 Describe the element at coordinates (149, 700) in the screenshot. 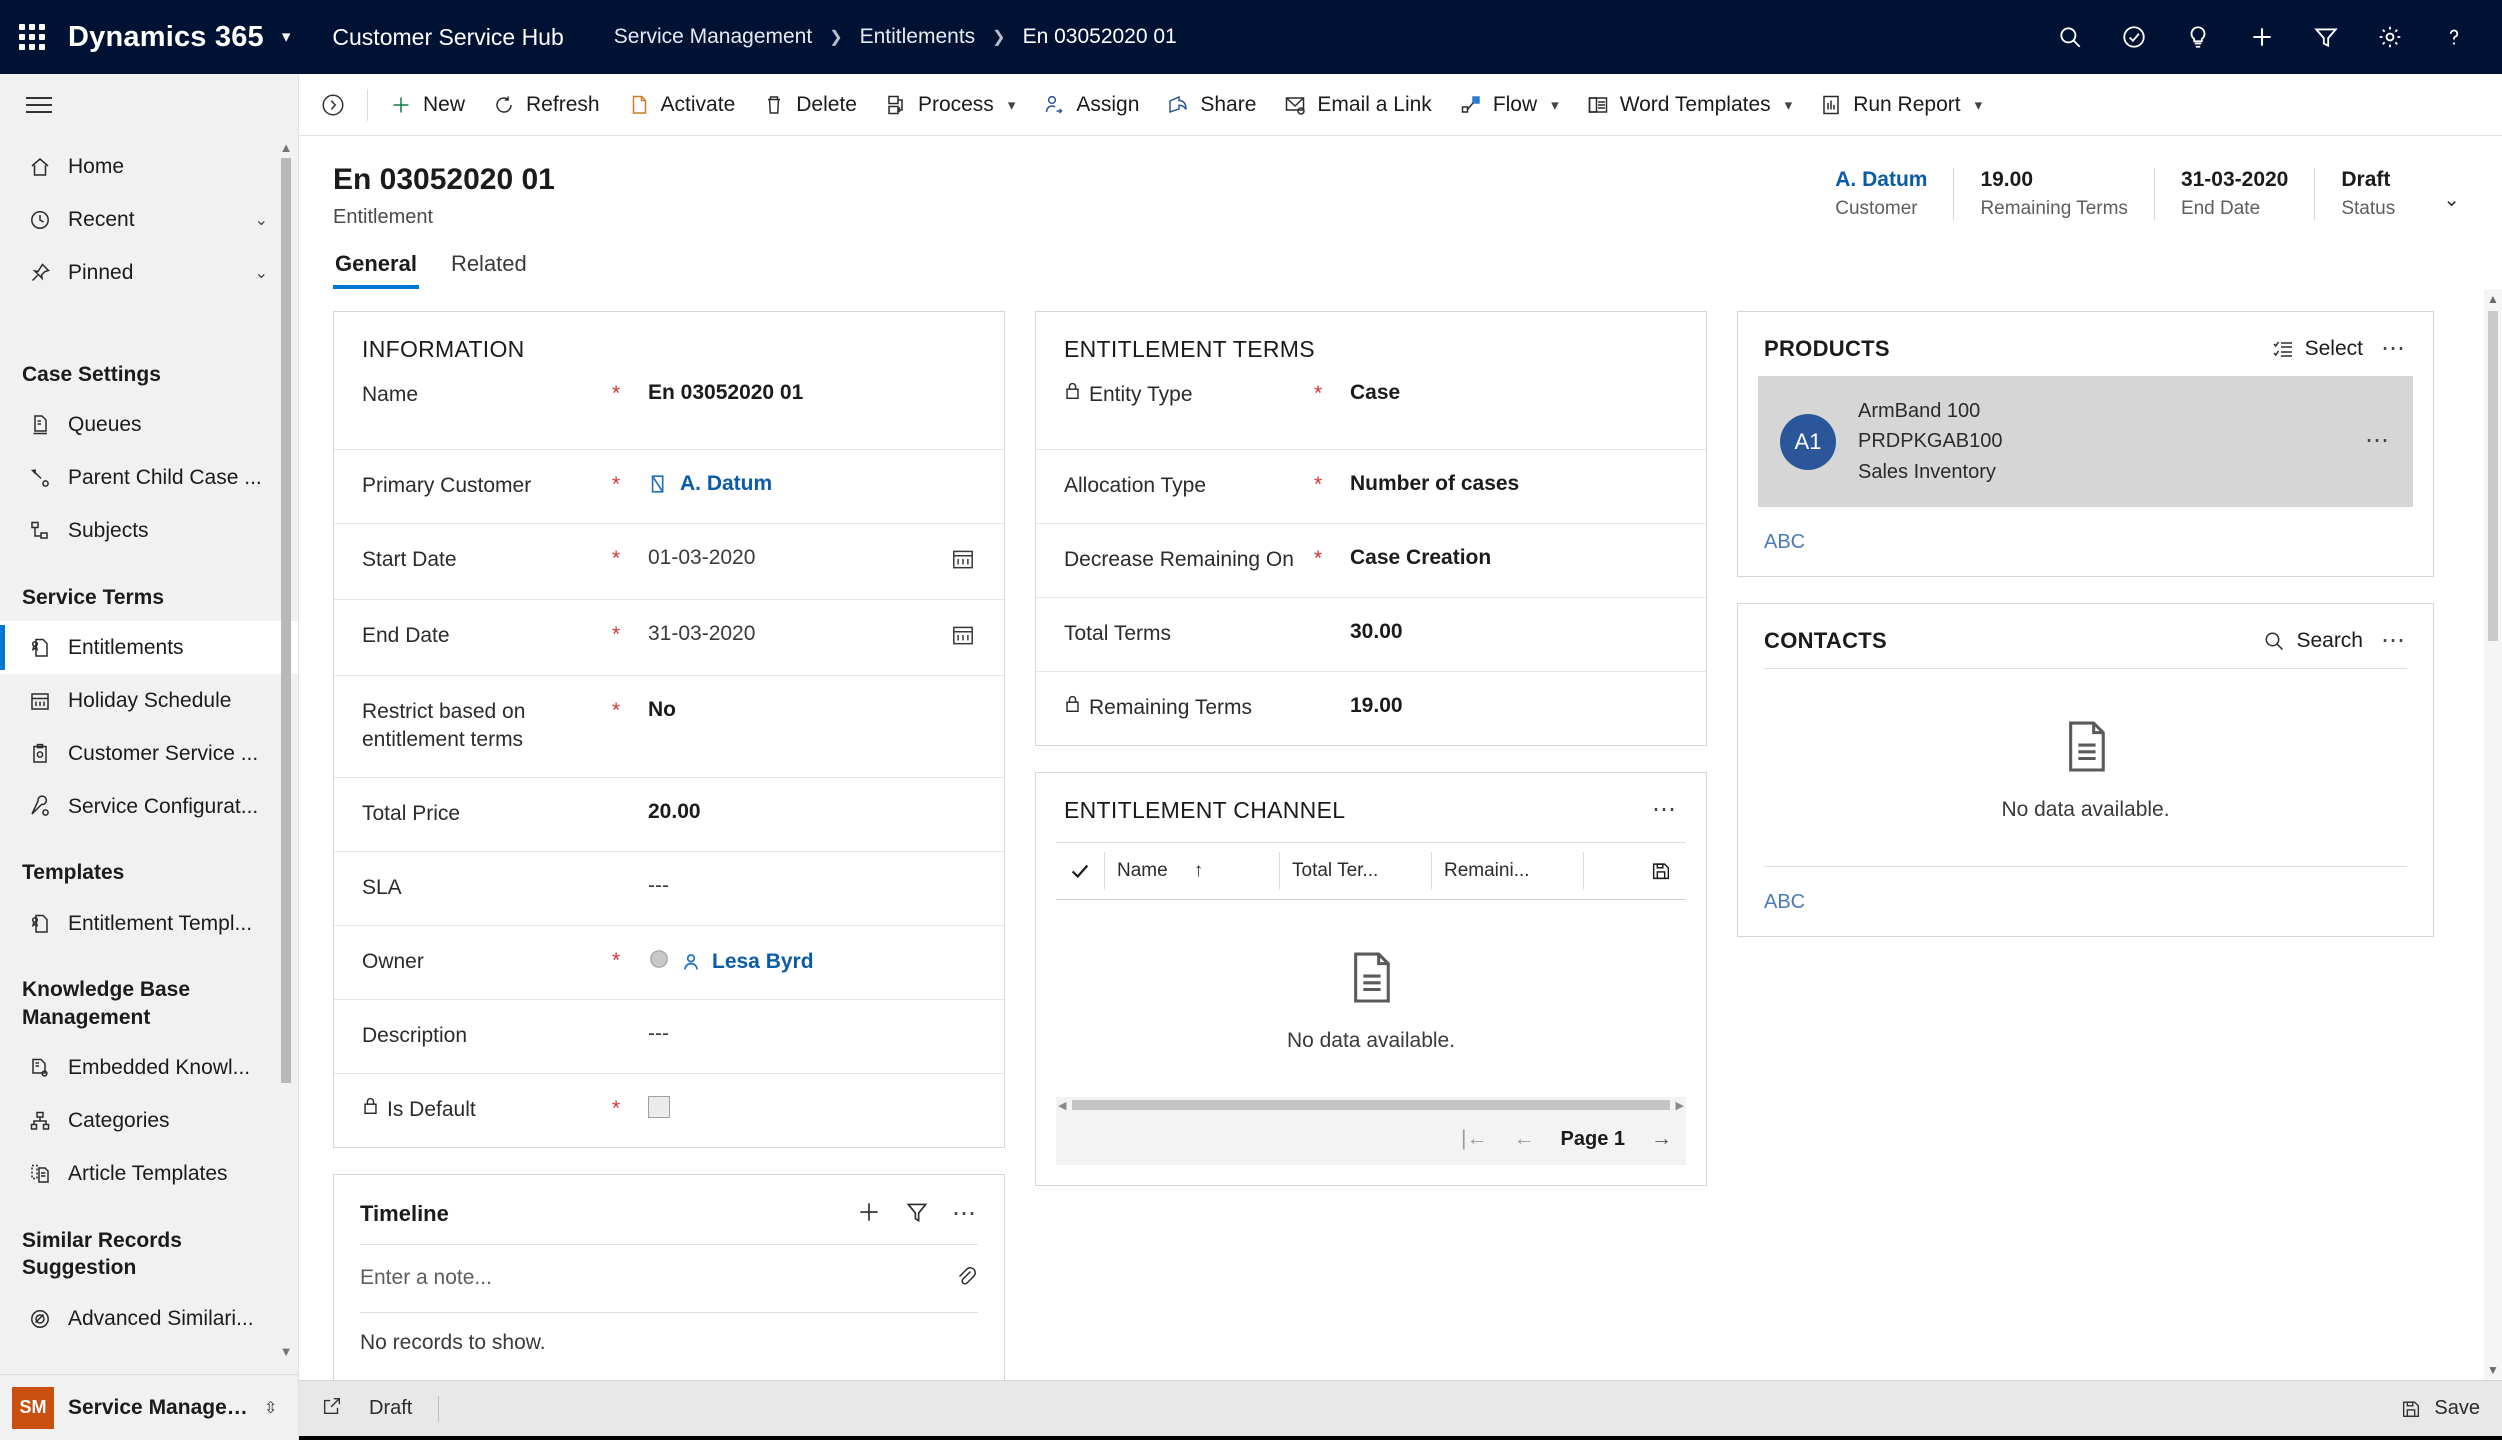

I see `sidebar-item-holiday-schedule: Holiday Schedule` at that location.